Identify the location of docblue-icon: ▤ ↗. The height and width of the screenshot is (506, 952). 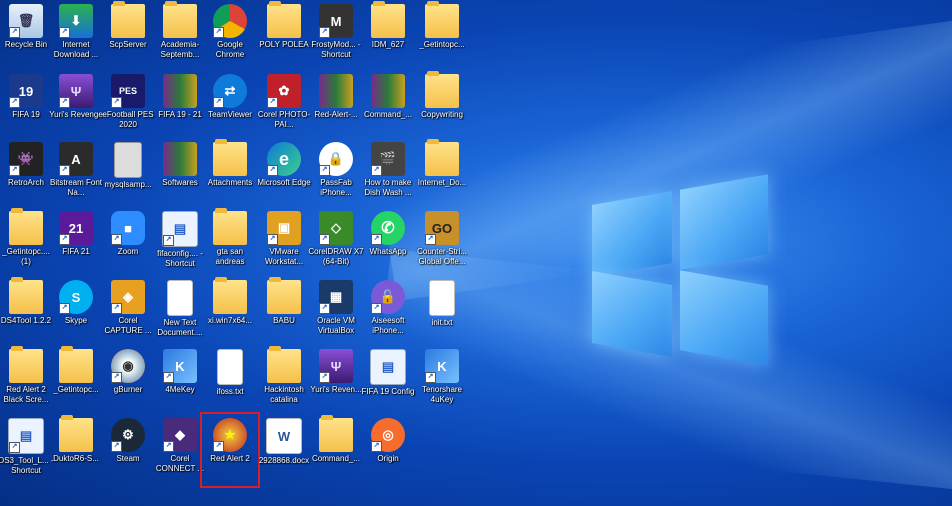
(26, 436).